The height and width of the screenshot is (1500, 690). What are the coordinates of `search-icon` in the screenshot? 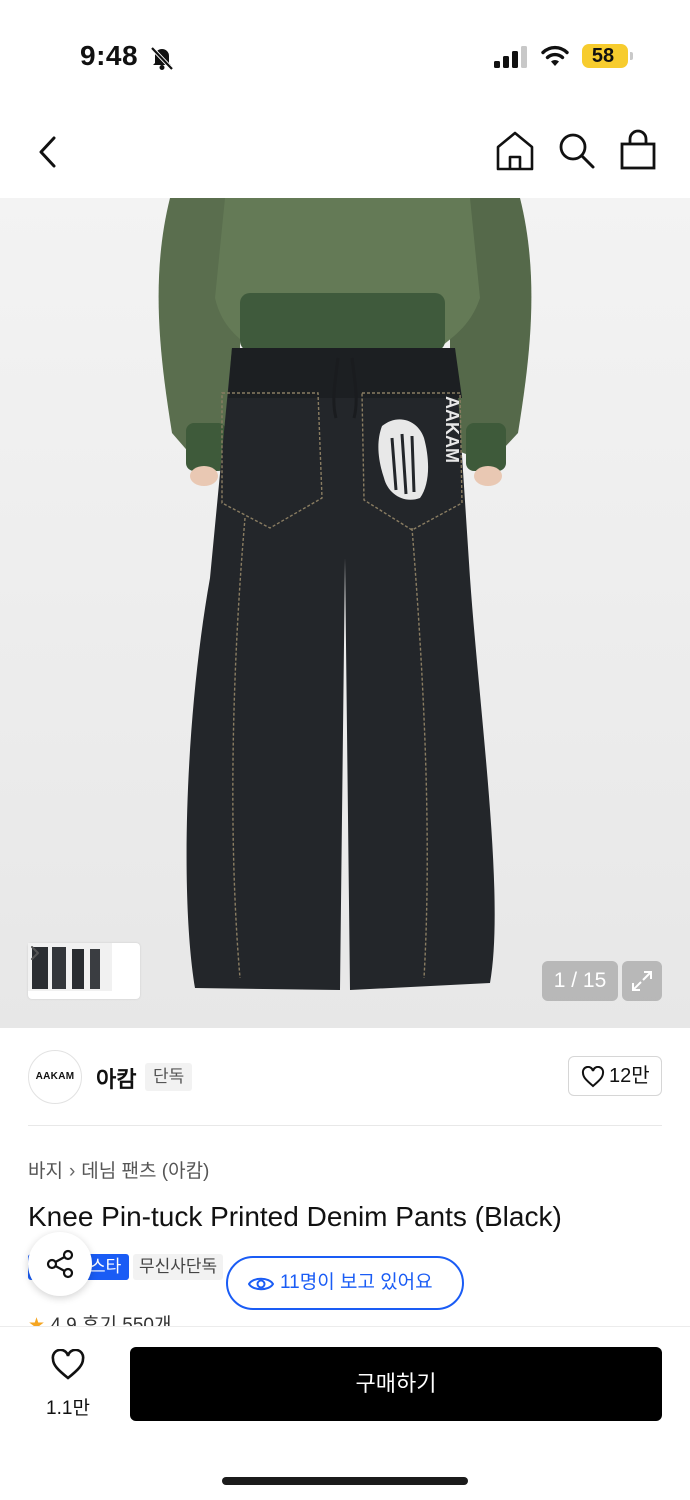 It's located at (576, 150).